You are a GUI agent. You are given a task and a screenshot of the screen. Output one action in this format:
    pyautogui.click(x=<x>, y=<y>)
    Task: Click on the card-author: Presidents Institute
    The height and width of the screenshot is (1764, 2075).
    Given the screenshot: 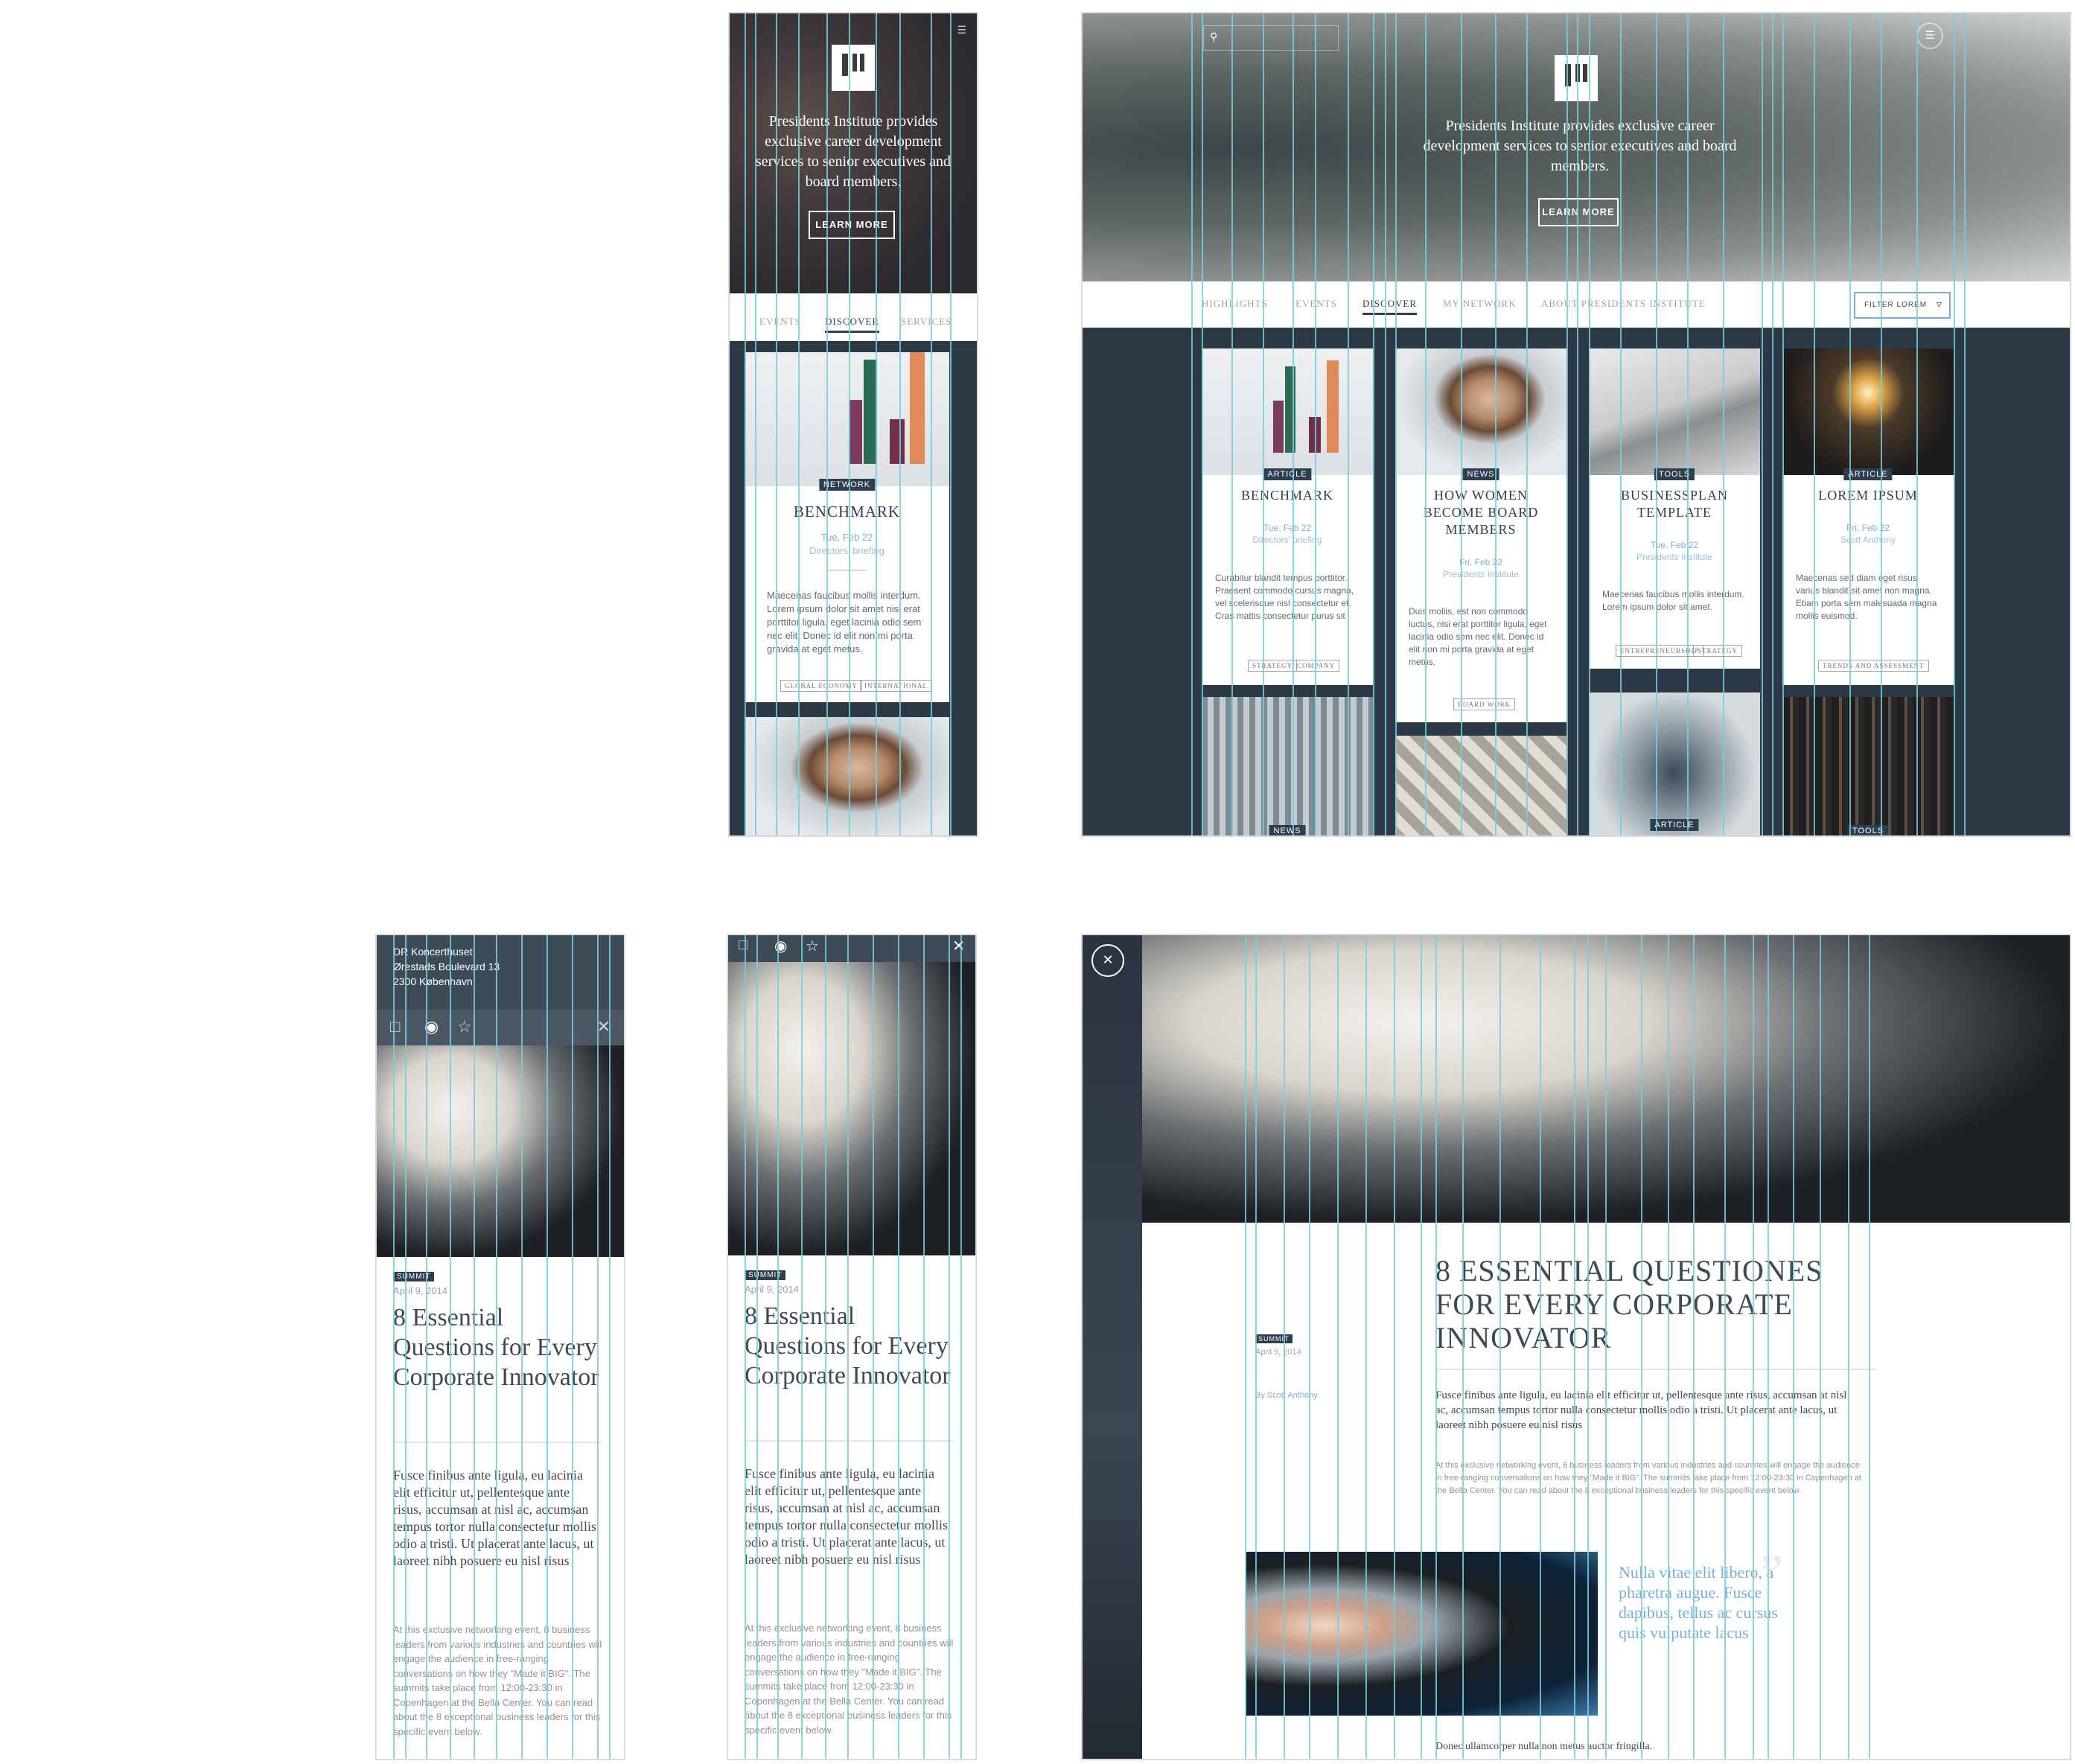 What is the action you would take?
    pyautogui.click(x=1481, y=574)
    